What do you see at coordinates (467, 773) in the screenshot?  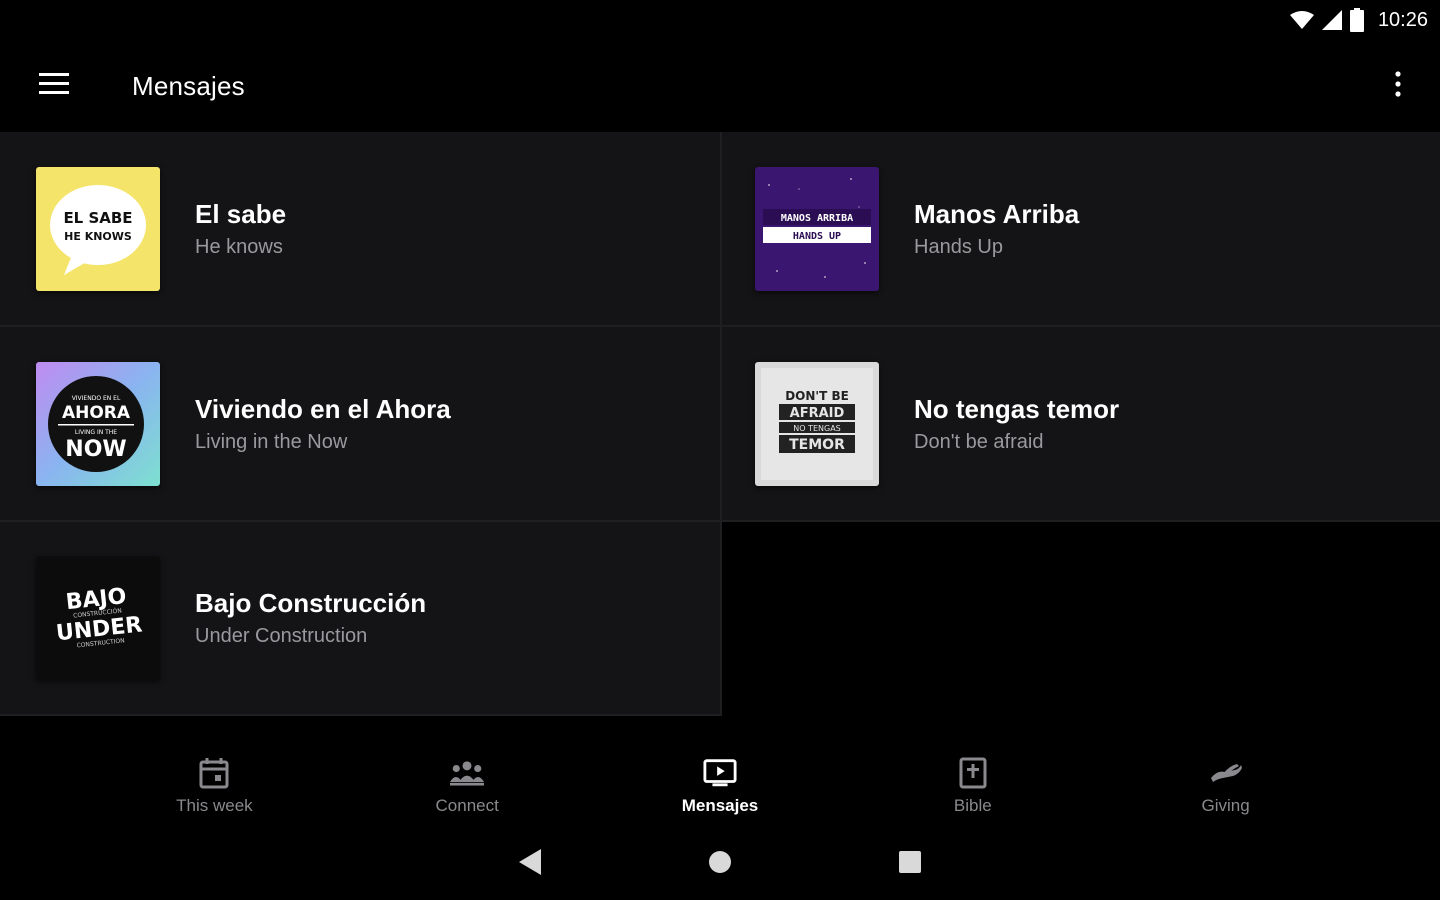 I see `group-icon` at bounding box center [467, 773].